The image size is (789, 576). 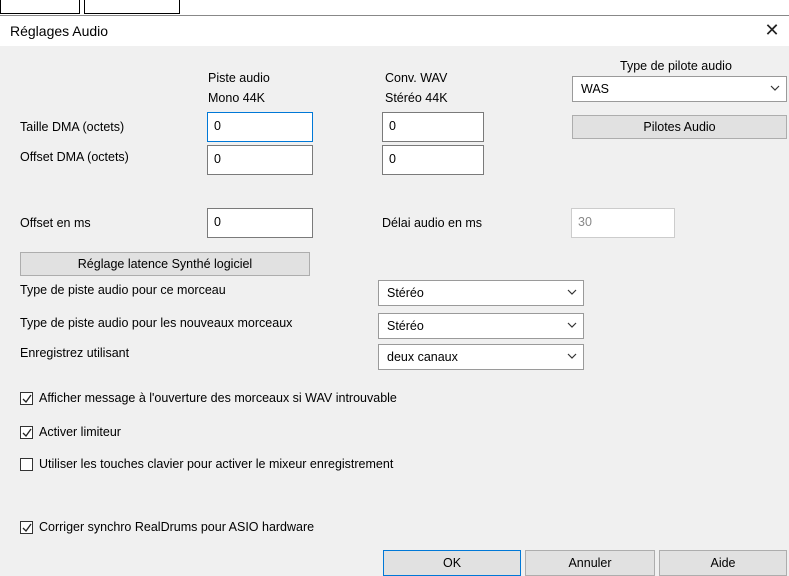 I want to click on track-type-new-select: Stéréo, so click(x=481, y=326).